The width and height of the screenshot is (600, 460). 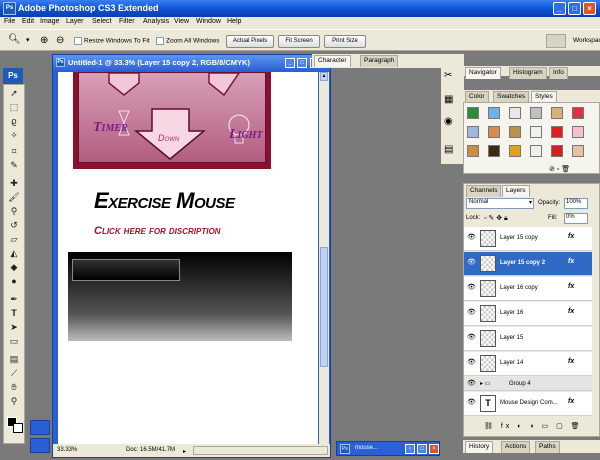 I want to click on move-tool-icon: ➚, so click(x=14, y=93).